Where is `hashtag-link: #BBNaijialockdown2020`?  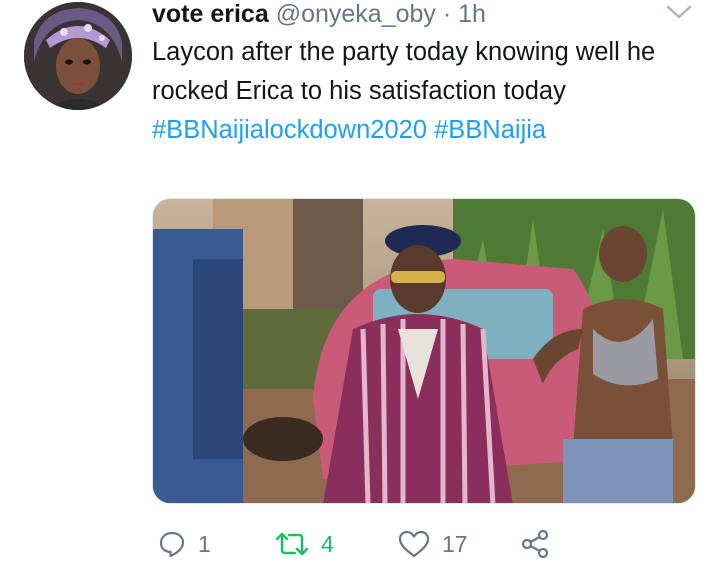
hashtag-link: #BBNaijialockdown2020 is located at coordinates (289, 130).